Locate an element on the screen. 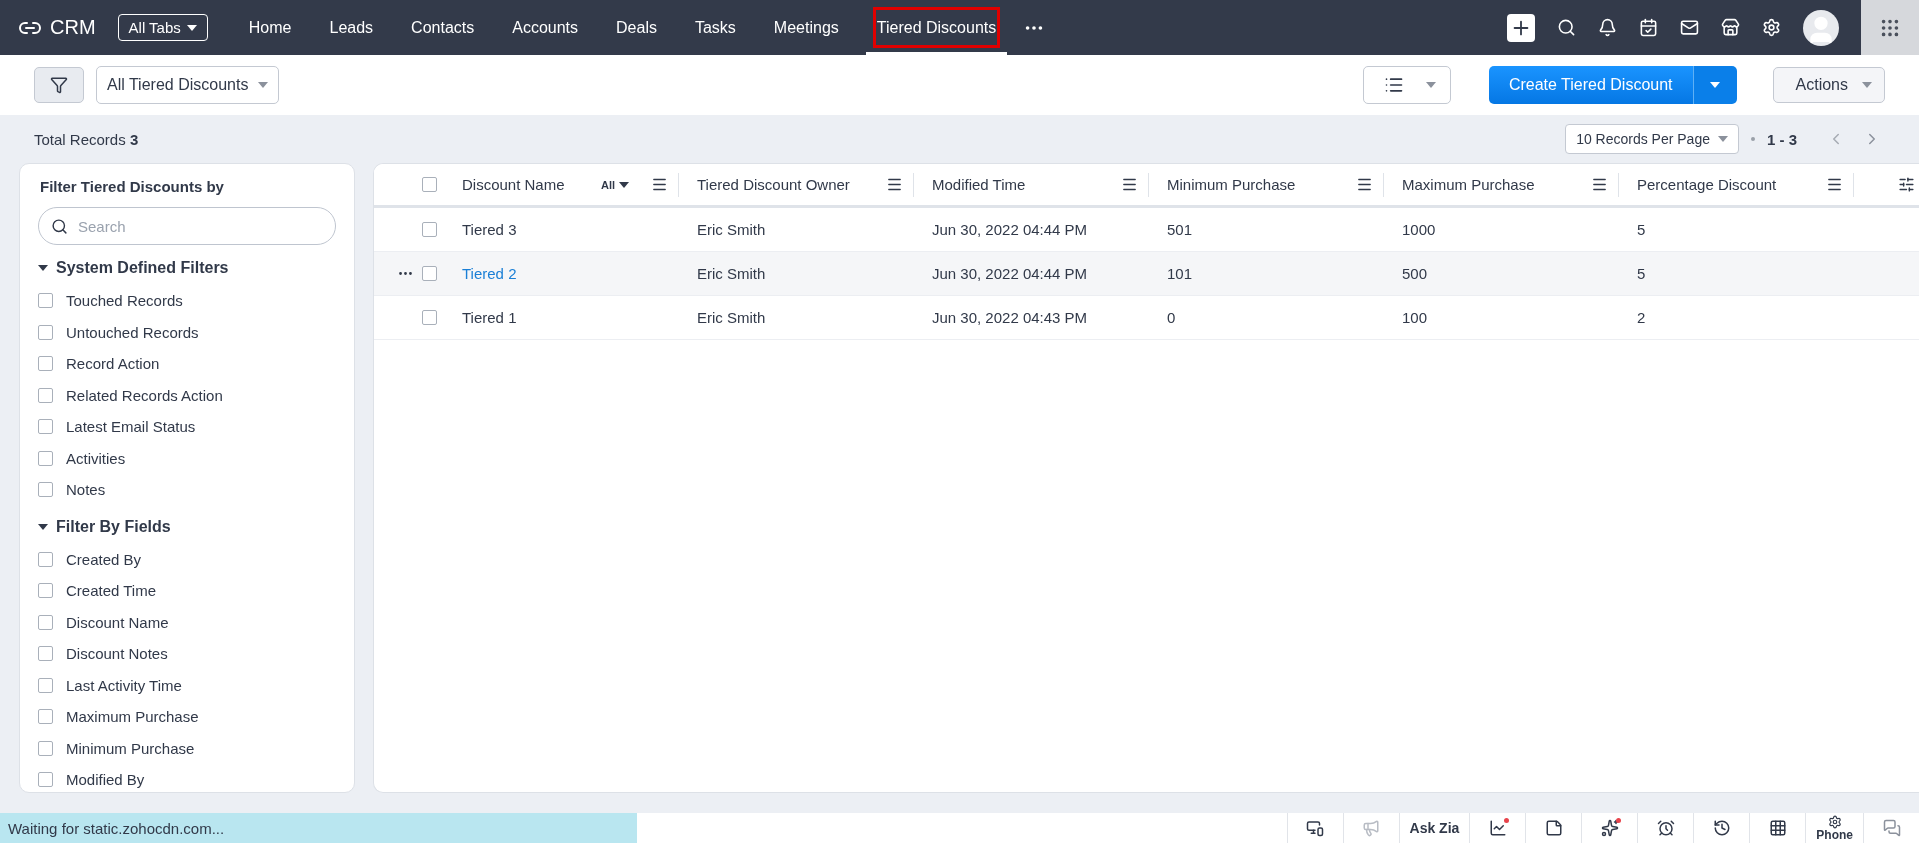  table-cell-text: 101 is located at coordinates (1180, 273).